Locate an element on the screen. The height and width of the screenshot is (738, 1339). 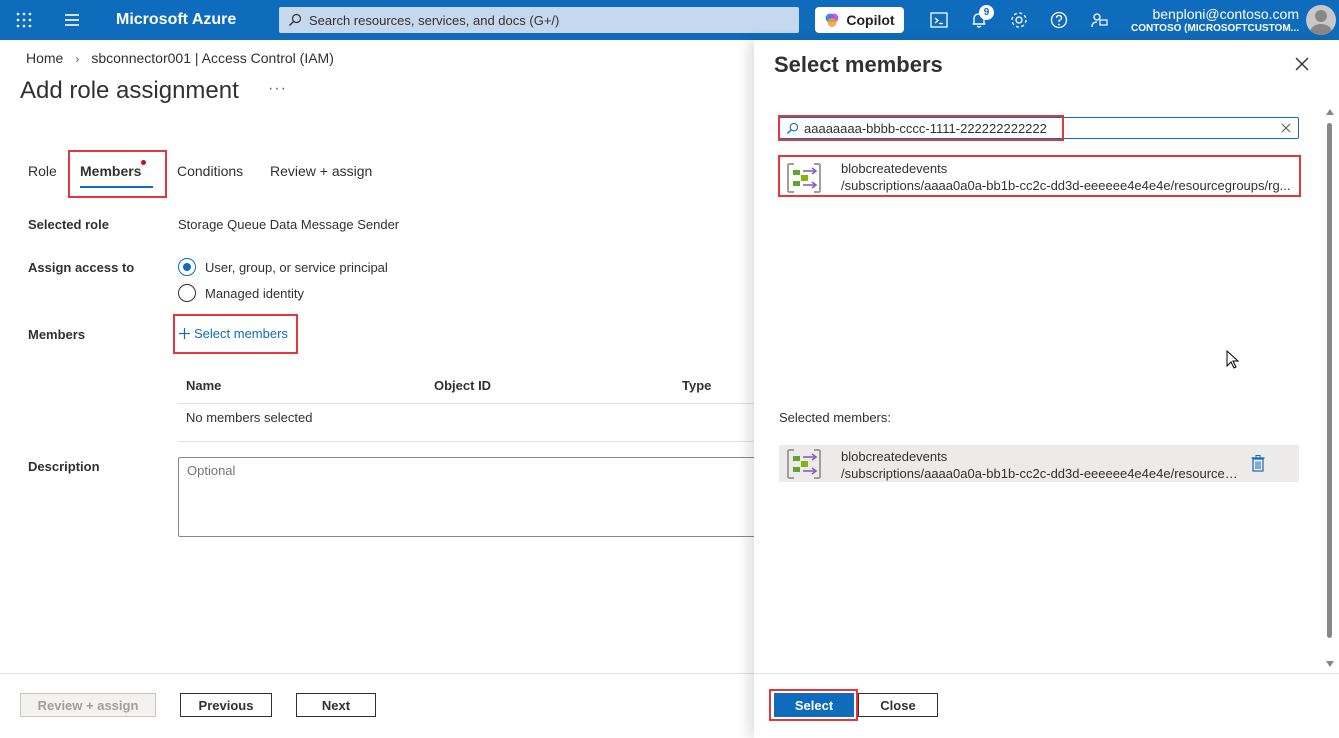
cloud-shell-icon is located at coordinates (939, 20).